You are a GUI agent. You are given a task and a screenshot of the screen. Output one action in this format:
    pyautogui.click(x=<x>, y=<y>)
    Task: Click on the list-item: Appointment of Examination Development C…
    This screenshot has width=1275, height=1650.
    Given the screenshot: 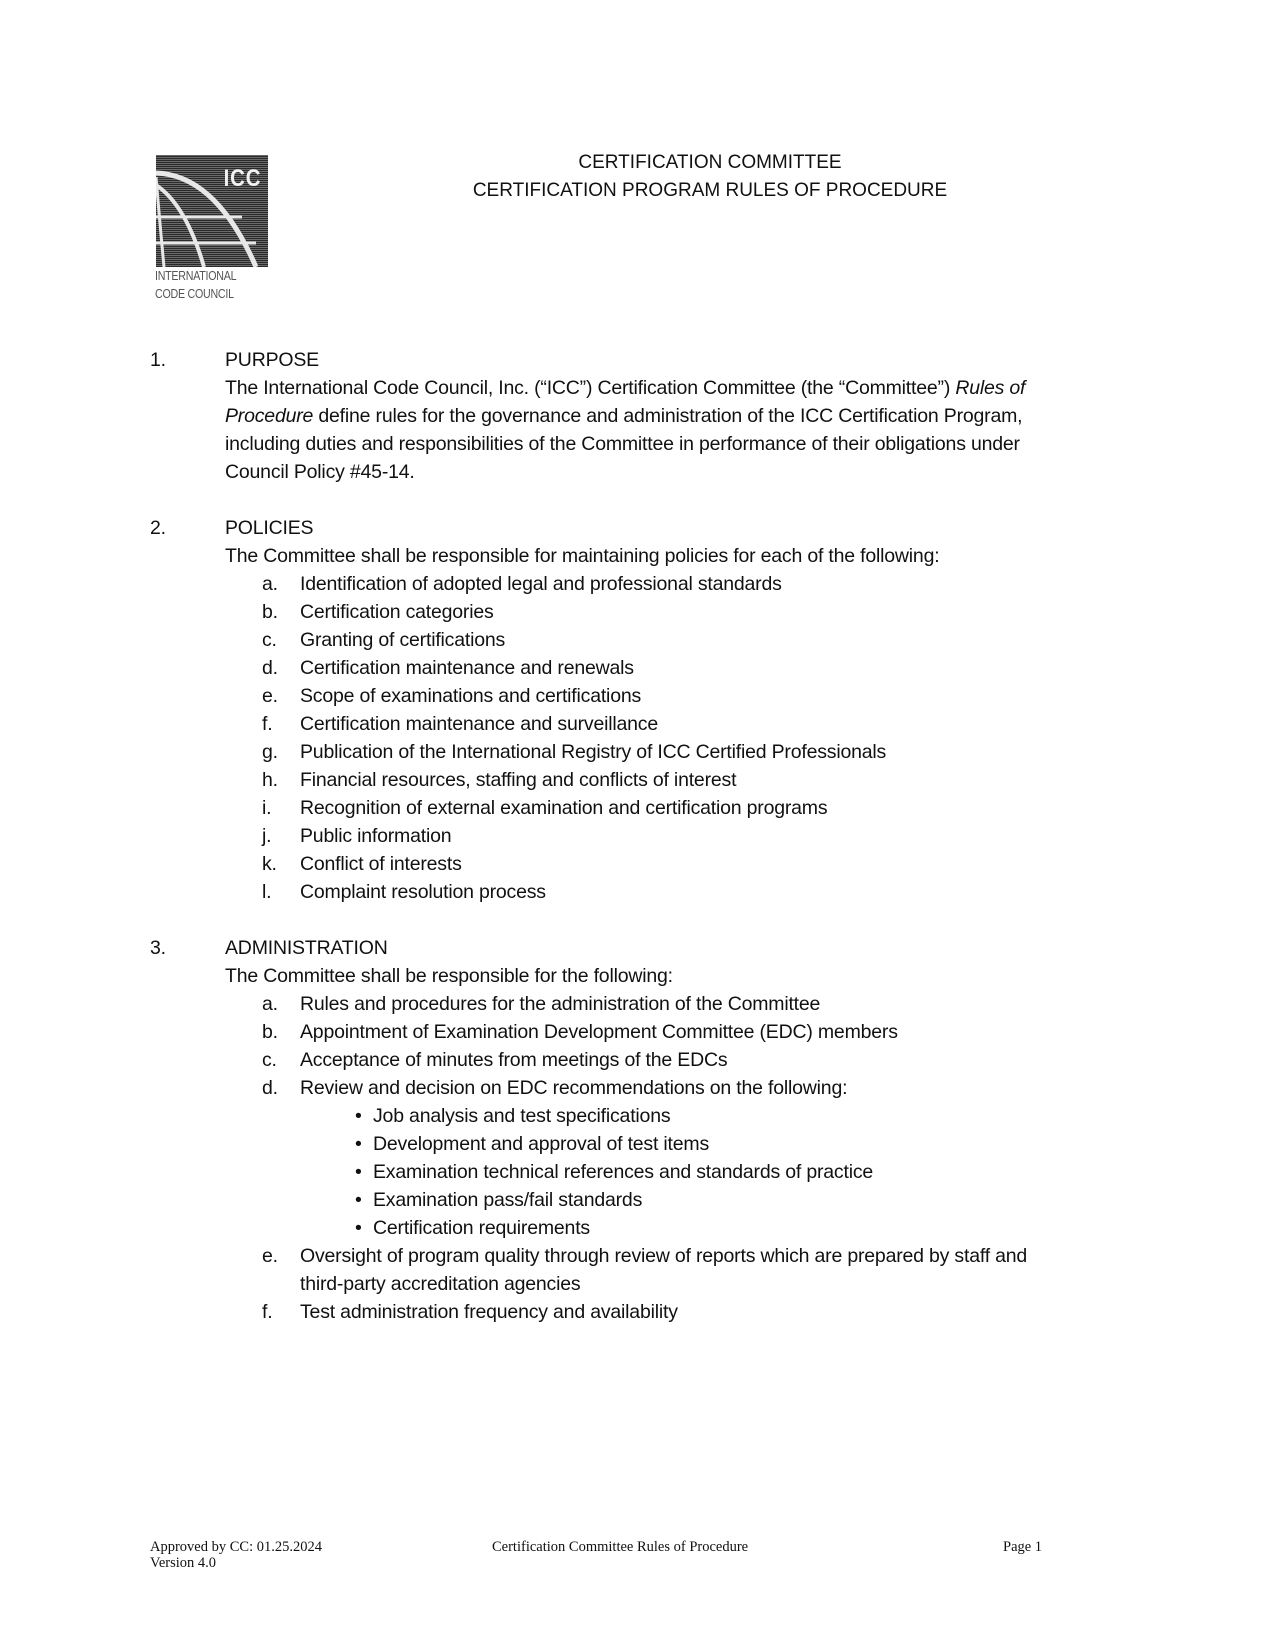 What is the action you would take?
    pyautogui.click(x=599, y=1032)
    